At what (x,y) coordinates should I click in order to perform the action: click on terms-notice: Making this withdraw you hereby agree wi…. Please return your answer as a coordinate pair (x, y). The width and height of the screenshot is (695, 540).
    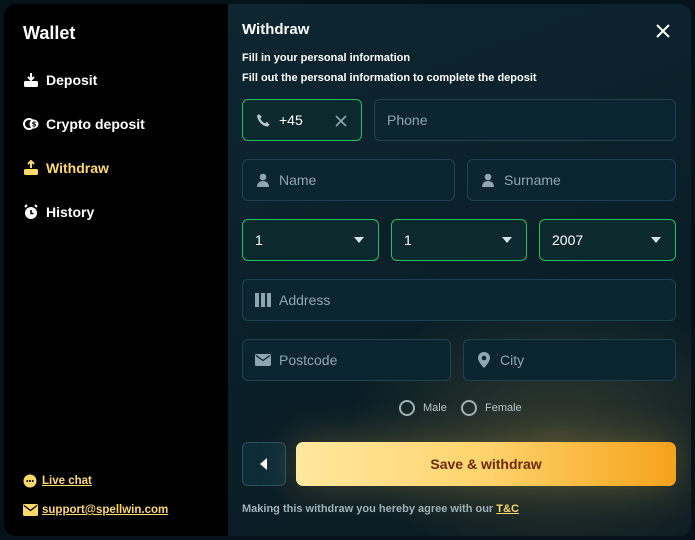
    Looking at the image, I should click on (380, 509).